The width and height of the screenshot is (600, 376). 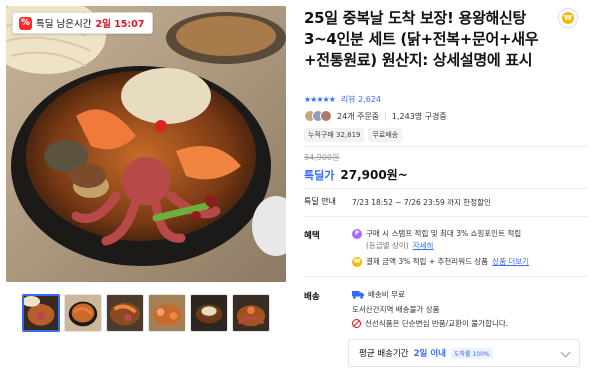 I want to click on free-shipping-chip: 무료배송, so click(x=385, y=135).